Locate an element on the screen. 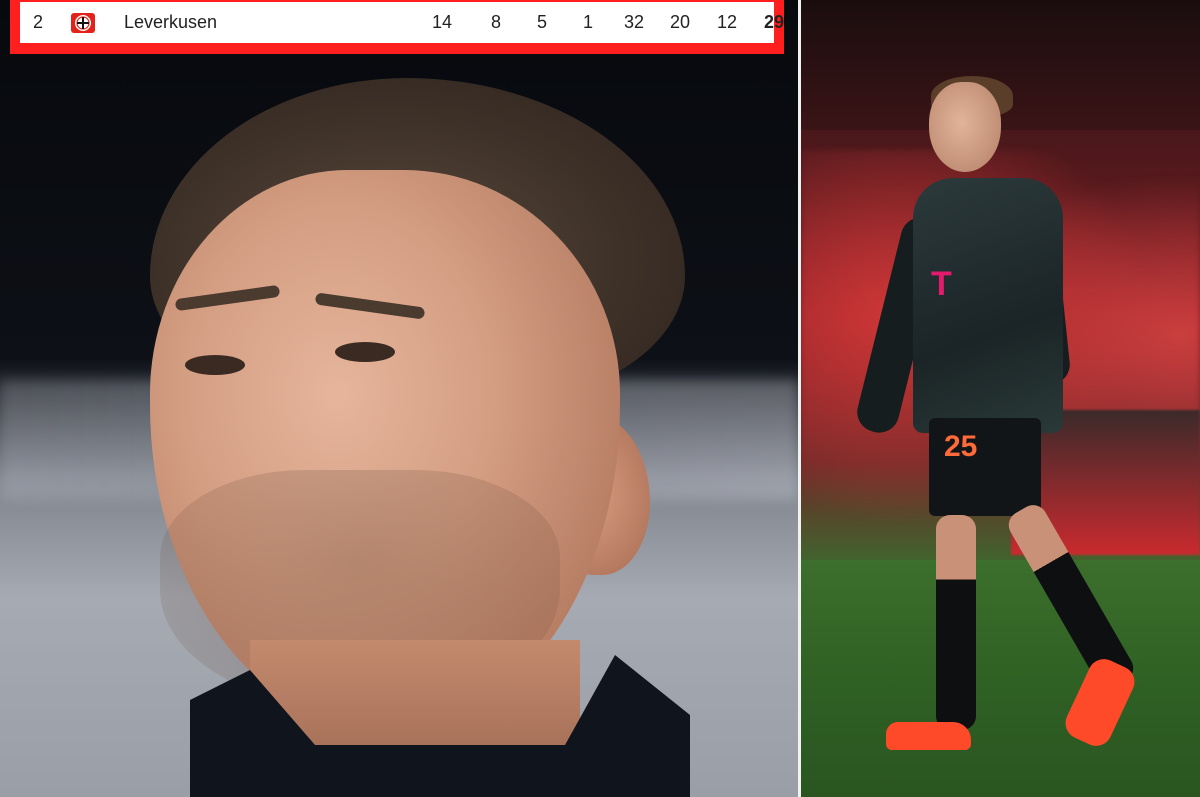 This screenshot has height=797, width=1200. player-jersey is located at coordinates (988, 305).